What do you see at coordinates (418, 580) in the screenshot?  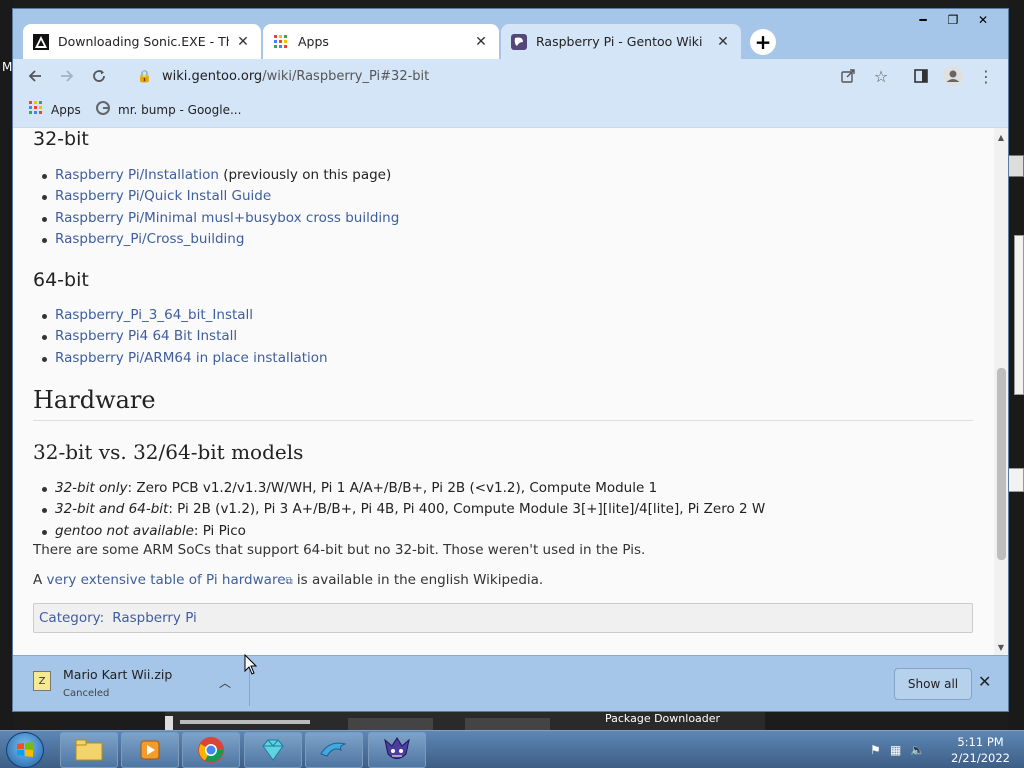 I see `paragraph-text: is available in the english Wikipedia.` at bounding box center [418, 580].